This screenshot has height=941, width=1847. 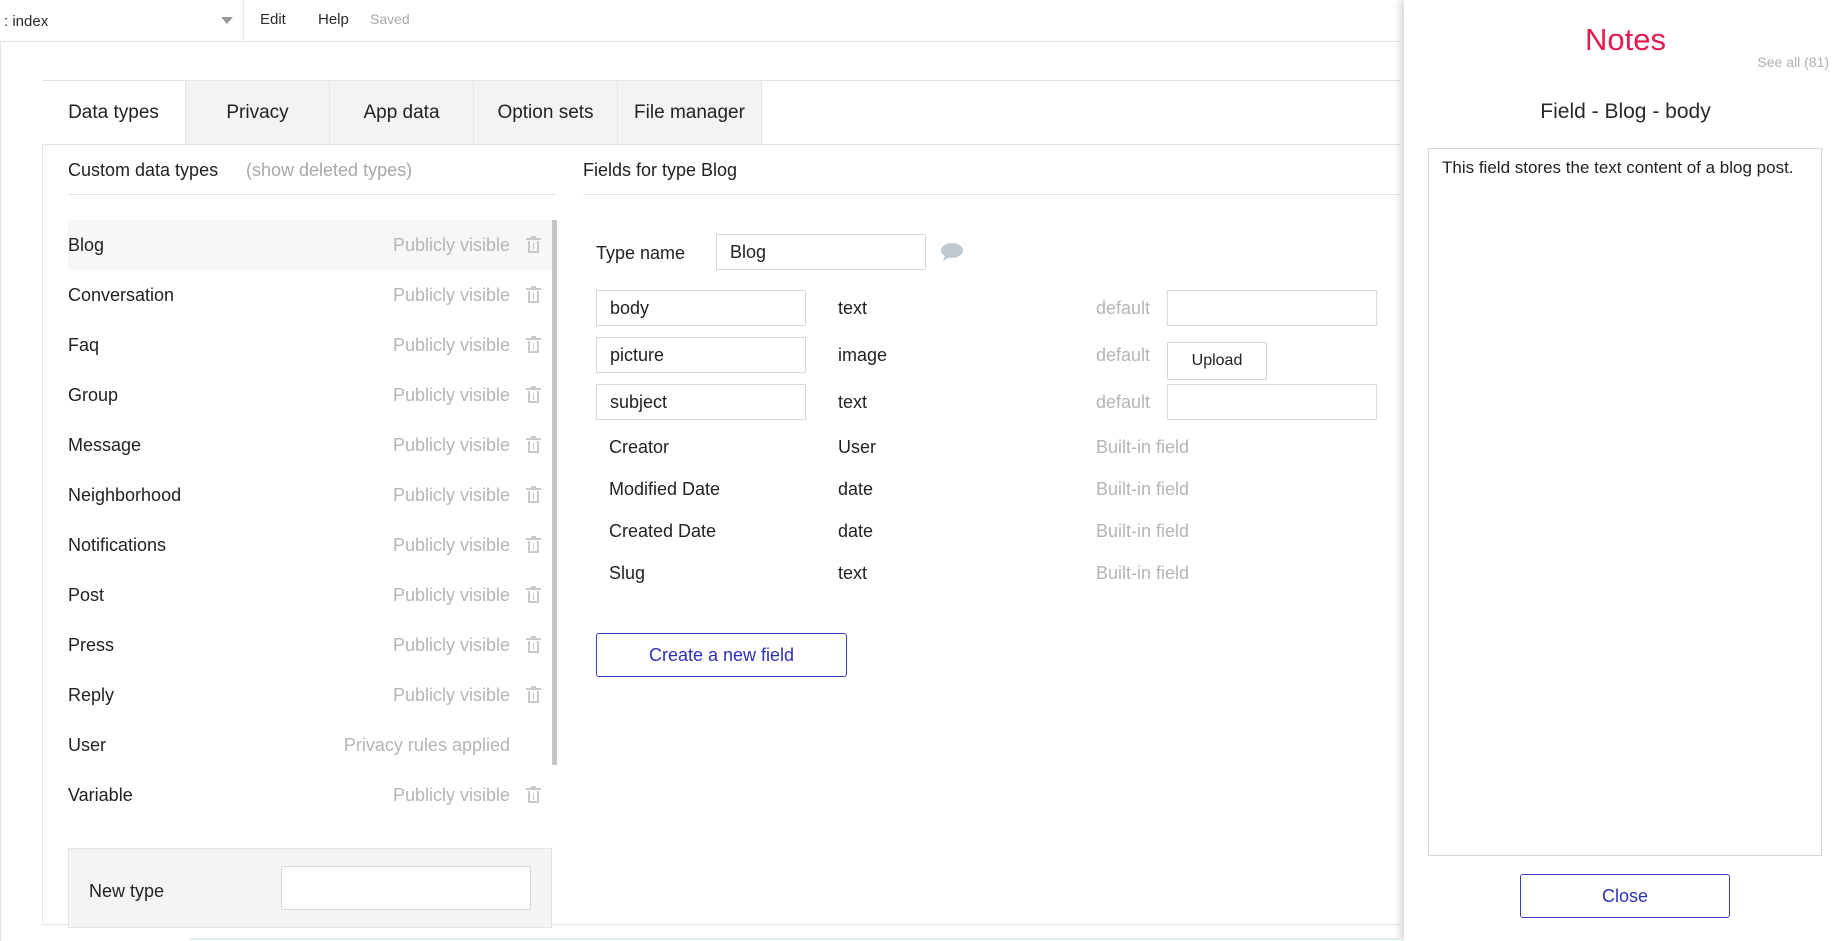 I want to click on chevron-down-icon, so click(x=227, y=20).